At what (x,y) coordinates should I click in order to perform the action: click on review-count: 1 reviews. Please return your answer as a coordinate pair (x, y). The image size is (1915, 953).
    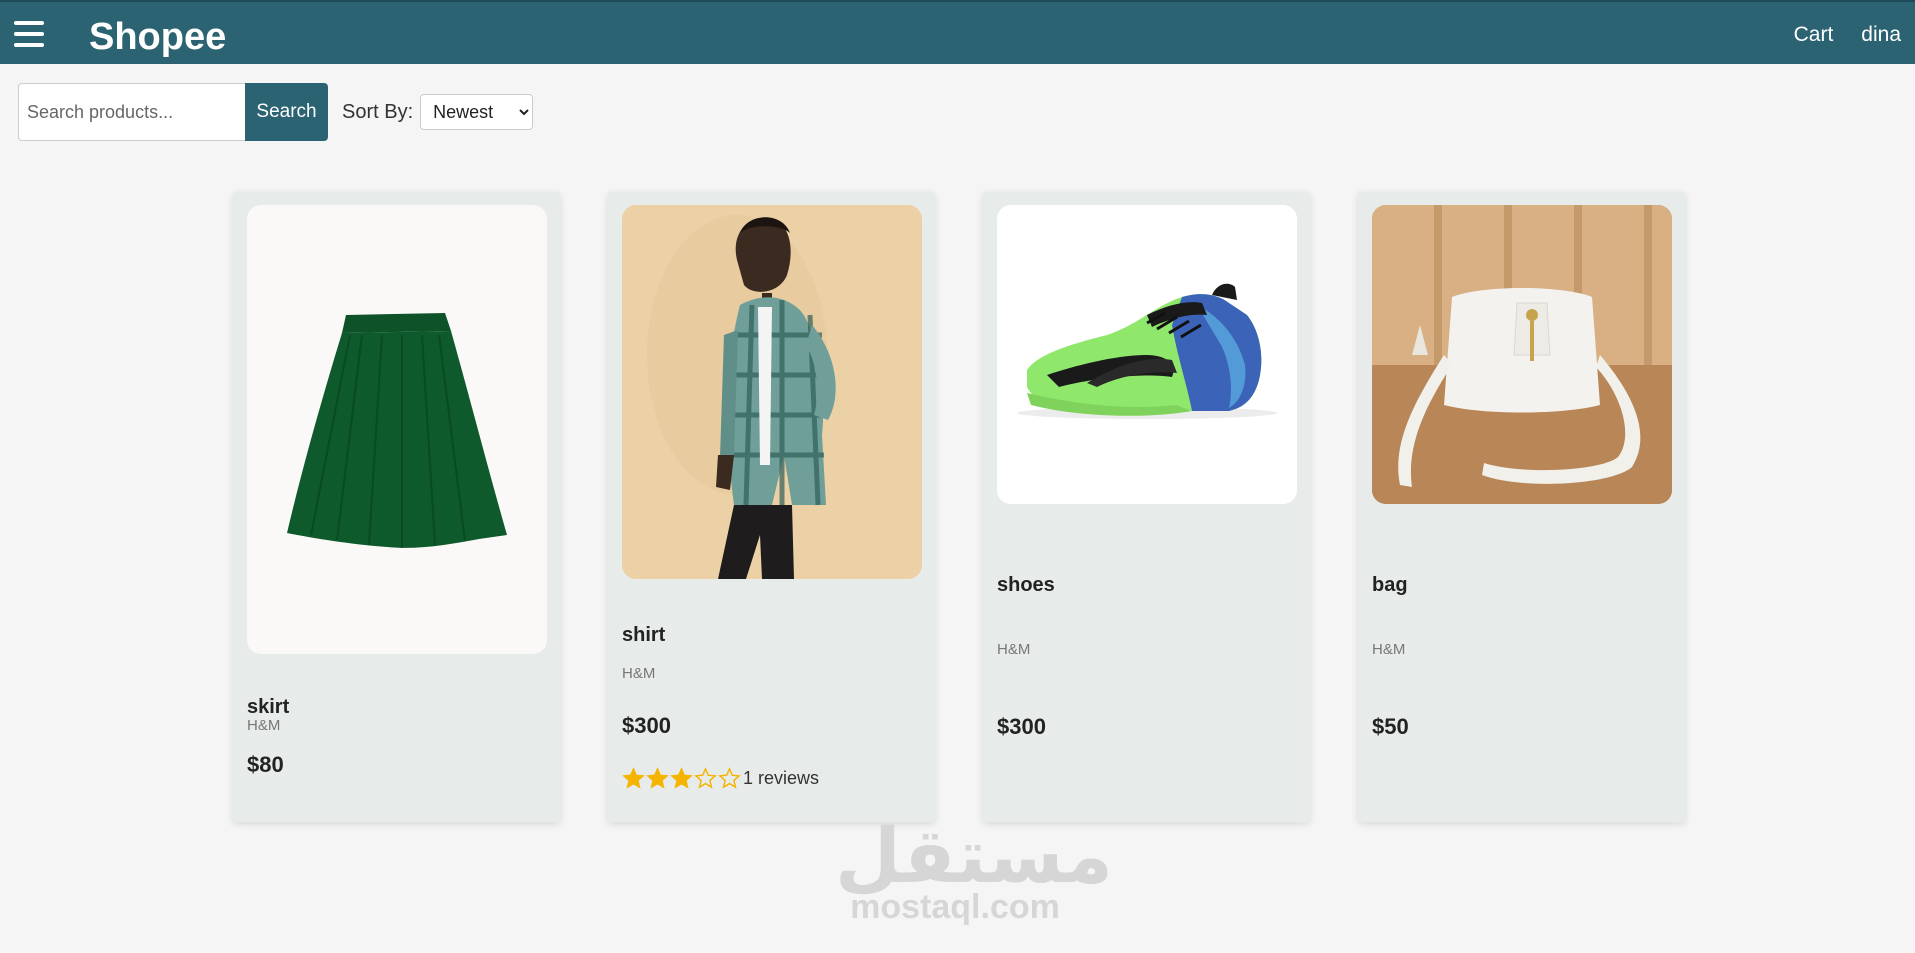
    Looking at the image, I should click on (781, 778).